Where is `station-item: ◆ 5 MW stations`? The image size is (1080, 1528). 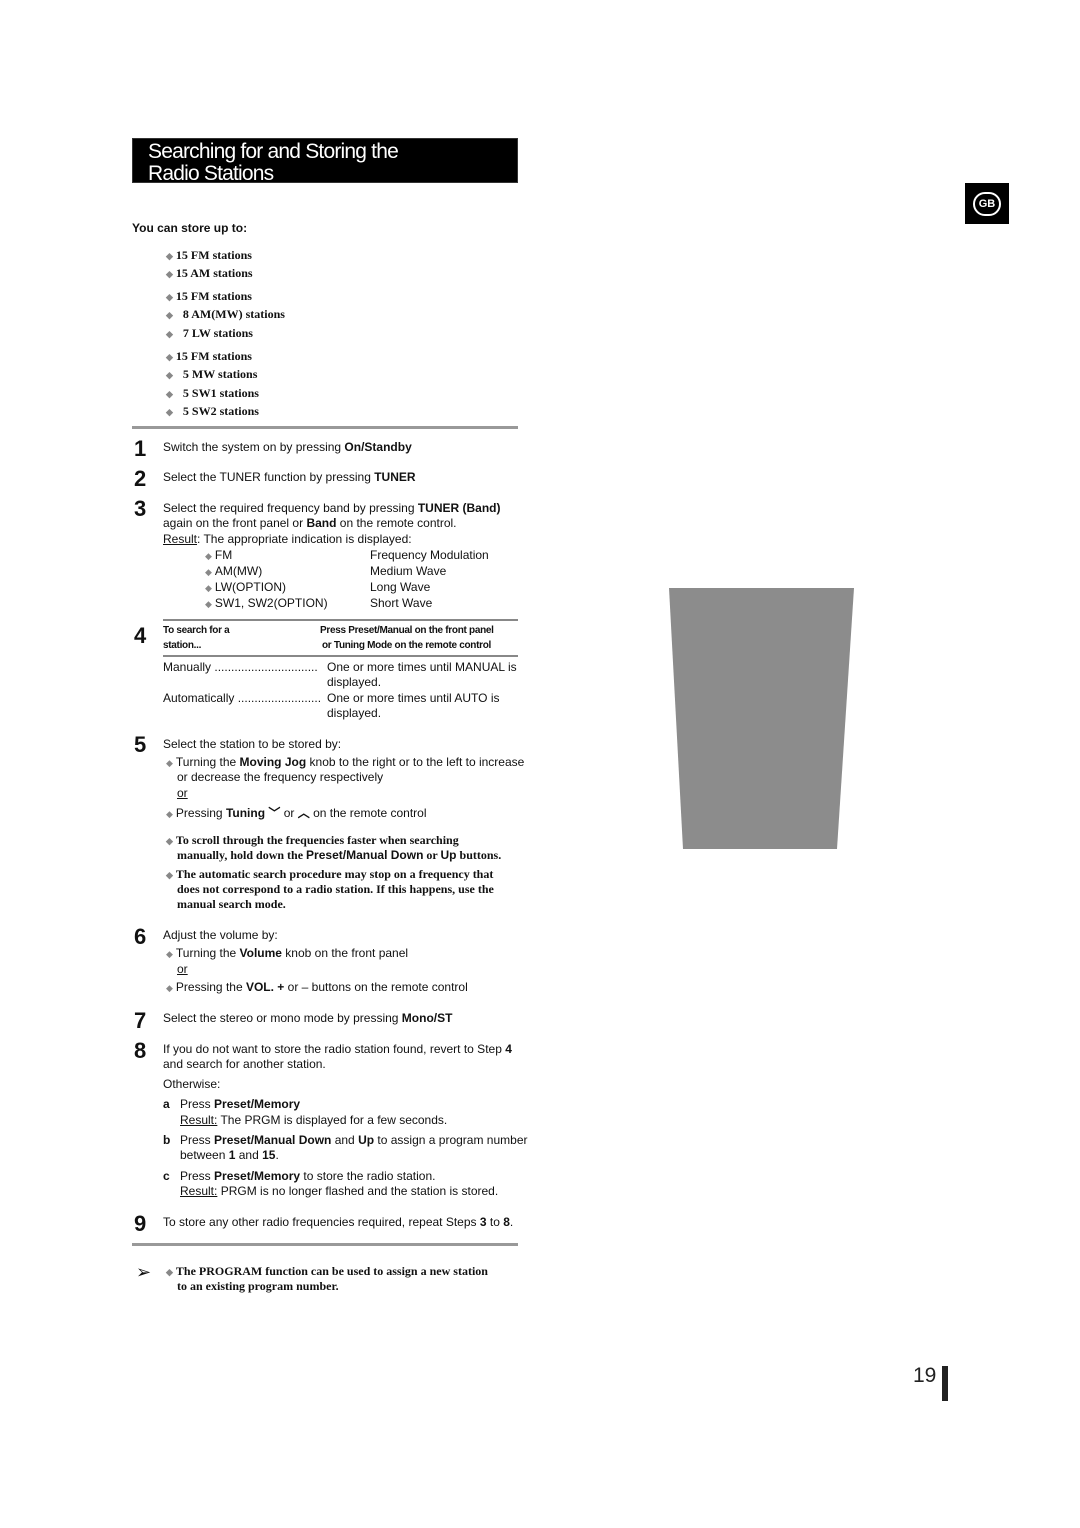
station-item: ◆ 5 MW stations is located at coordinates (212, 374).